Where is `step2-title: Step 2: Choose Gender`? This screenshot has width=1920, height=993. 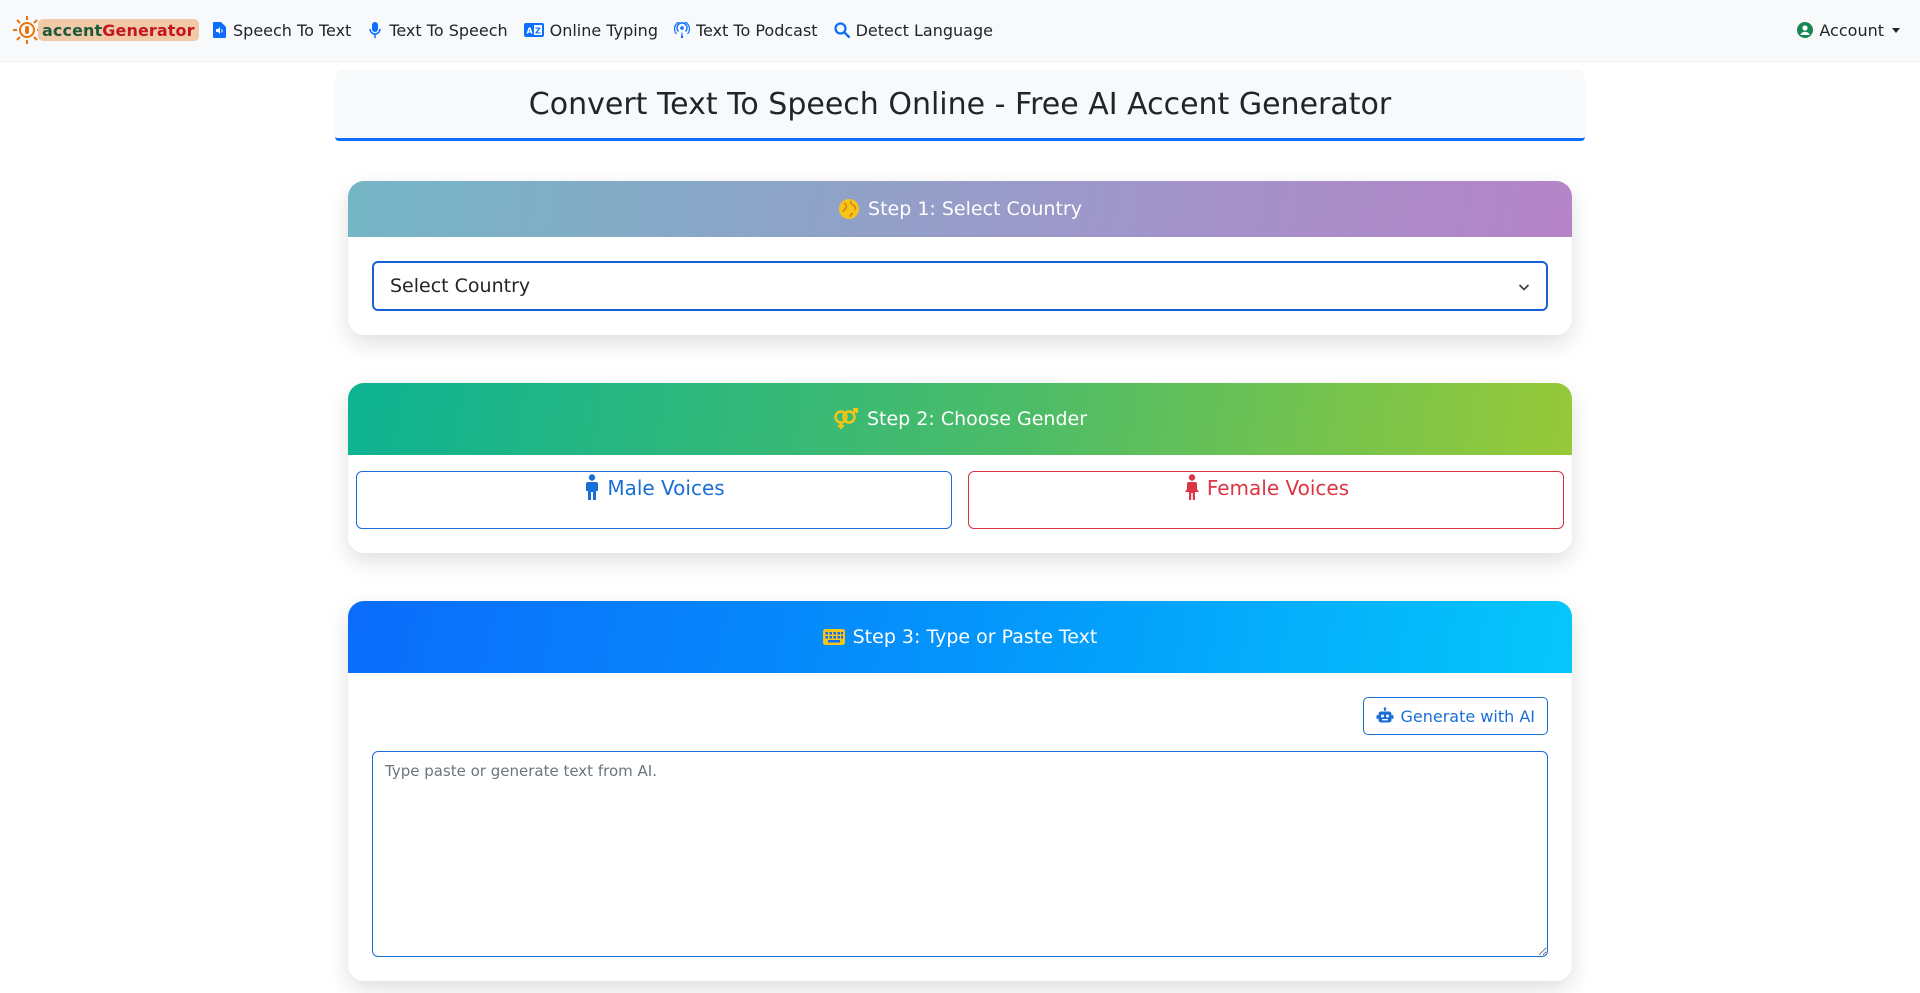 step2-title: Step 2: Choose Gender is located at coordinates (977, 419).